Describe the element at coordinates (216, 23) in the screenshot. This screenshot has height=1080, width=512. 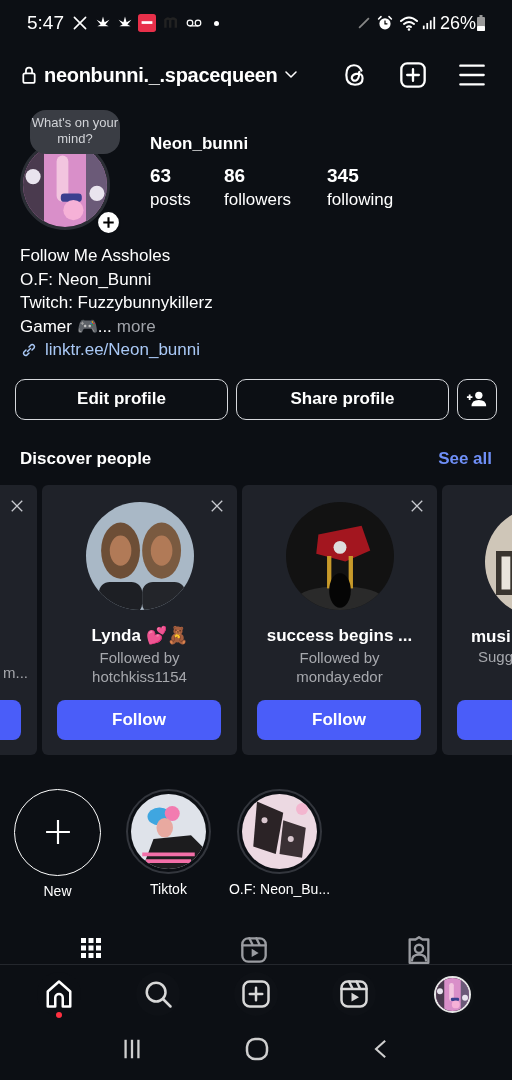
I see `dot-icon` at that location.